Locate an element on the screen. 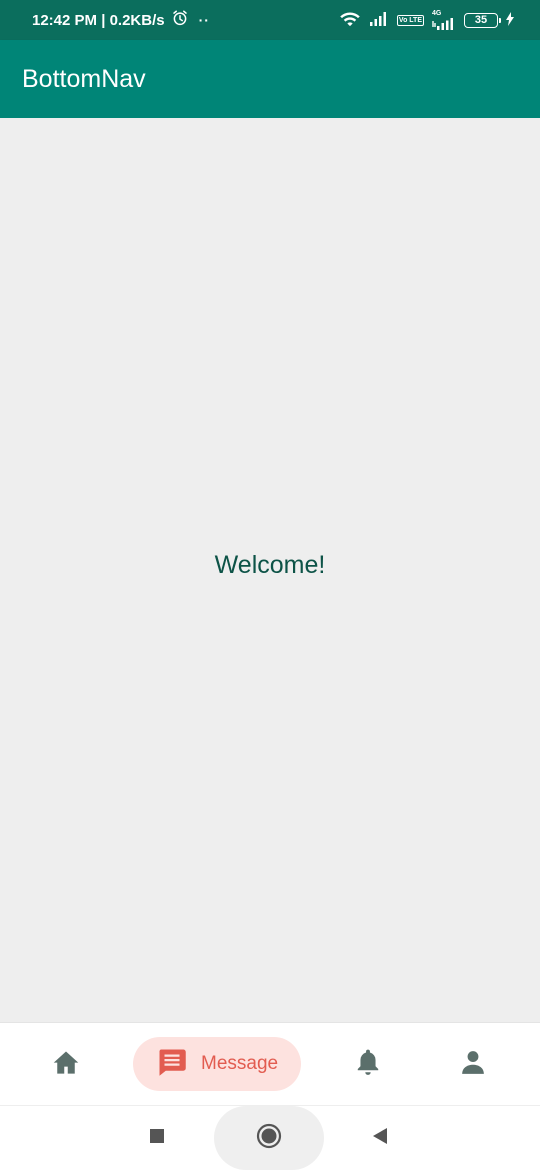 The width and height of the screenshot is (540, 1170). alarm-icon is located at coordinates (180, 20).